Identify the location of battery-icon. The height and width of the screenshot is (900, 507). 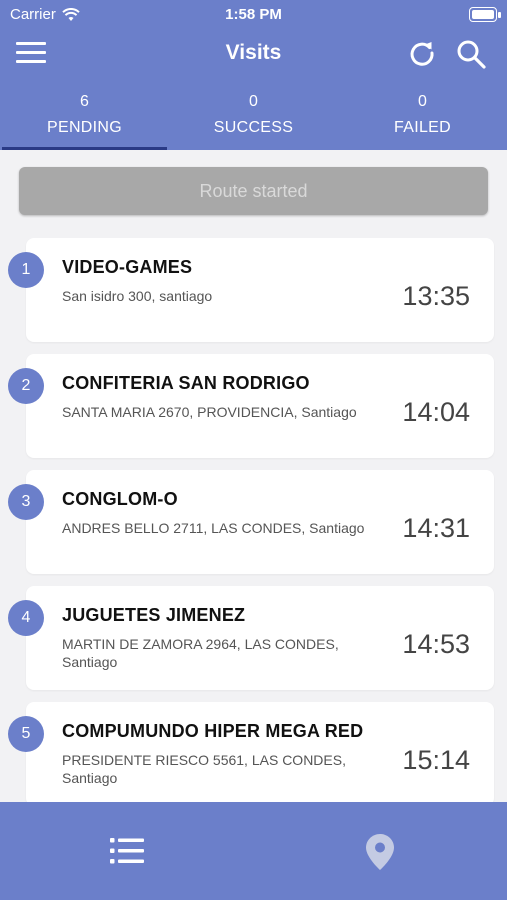
(485, 14).